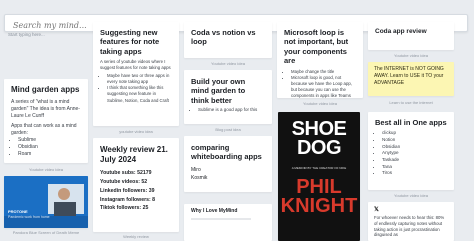 This screenshot has height=241, width=474. I want to click on list-item: Notion, so click(414, 140).